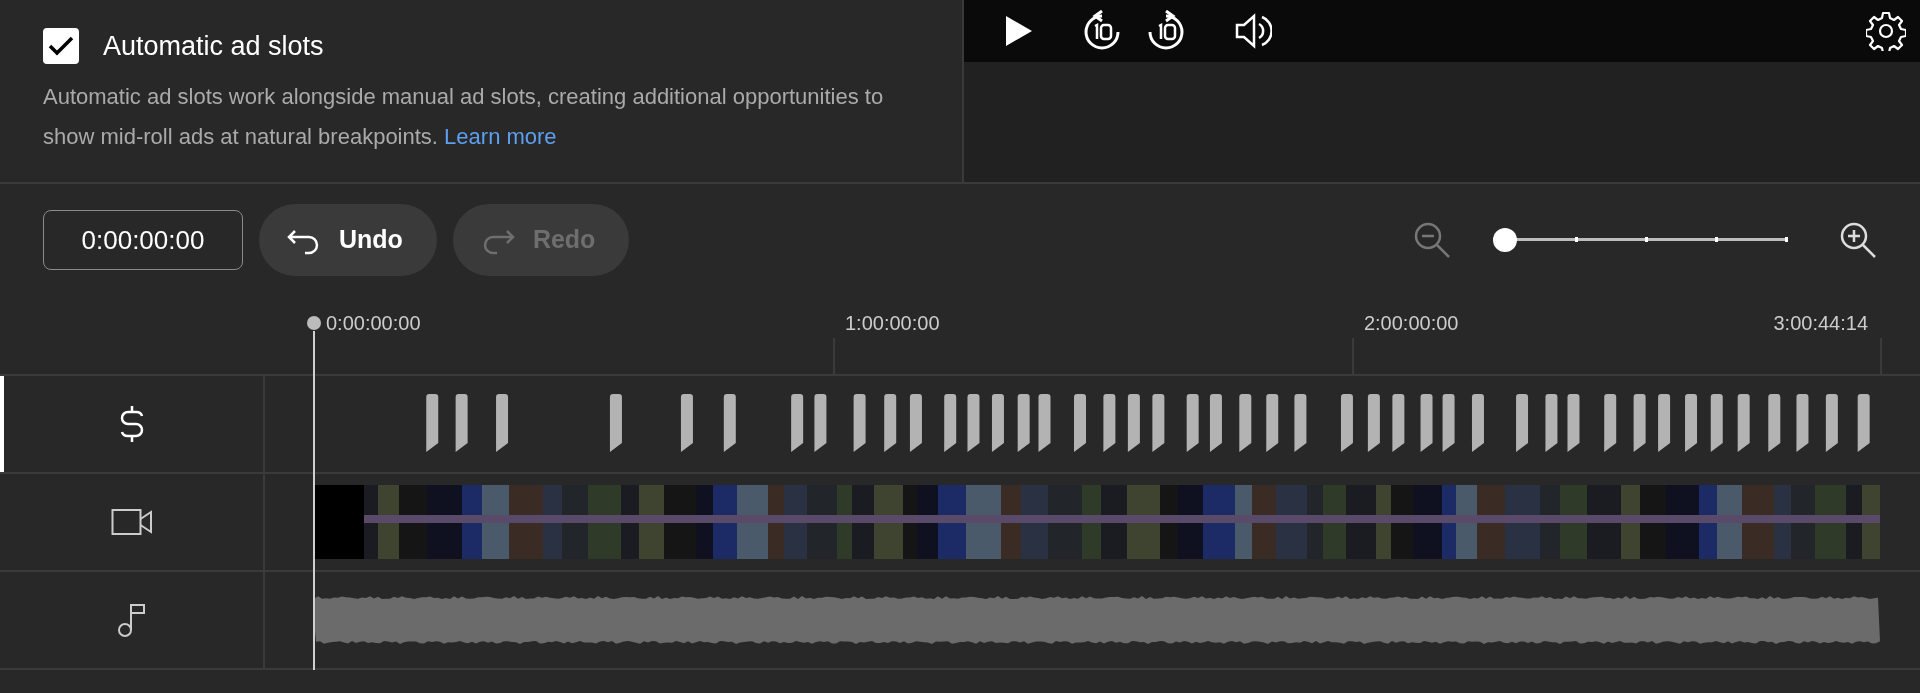 The image size is (1920, 693). What do you see at coordinates (1253, 31) in the screenshot?
I see `volume-icon` at bounding box center [1253, 31].